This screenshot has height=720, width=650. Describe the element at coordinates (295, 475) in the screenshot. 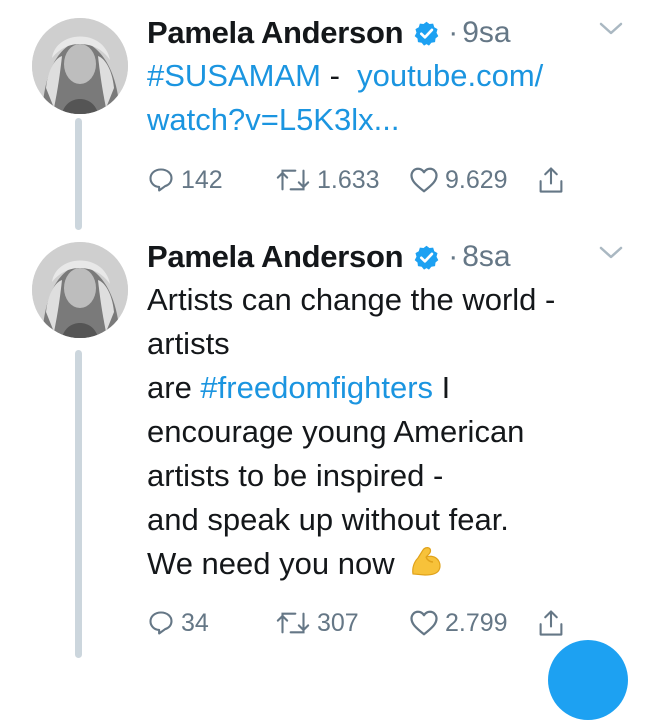

I see `text-line: artists to be inspired -` at that location.